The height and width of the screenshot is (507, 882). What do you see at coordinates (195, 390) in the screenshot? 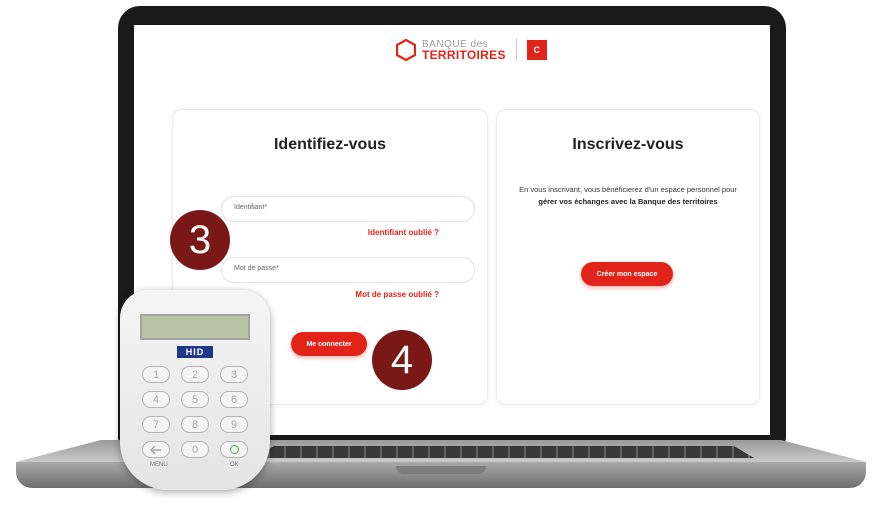
I see `hid-otp-token: HID 1 2 3 4 5 6 7 8 9 0 MENU OK` at bounding box center [195, 390].